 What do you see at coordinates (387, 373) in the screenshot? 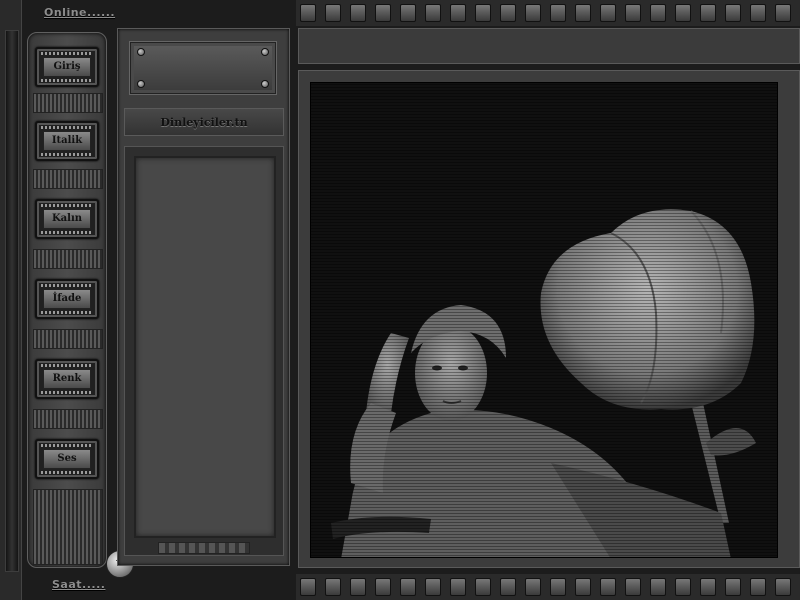
I see `woman-arm` at bounding box center [387, 373].